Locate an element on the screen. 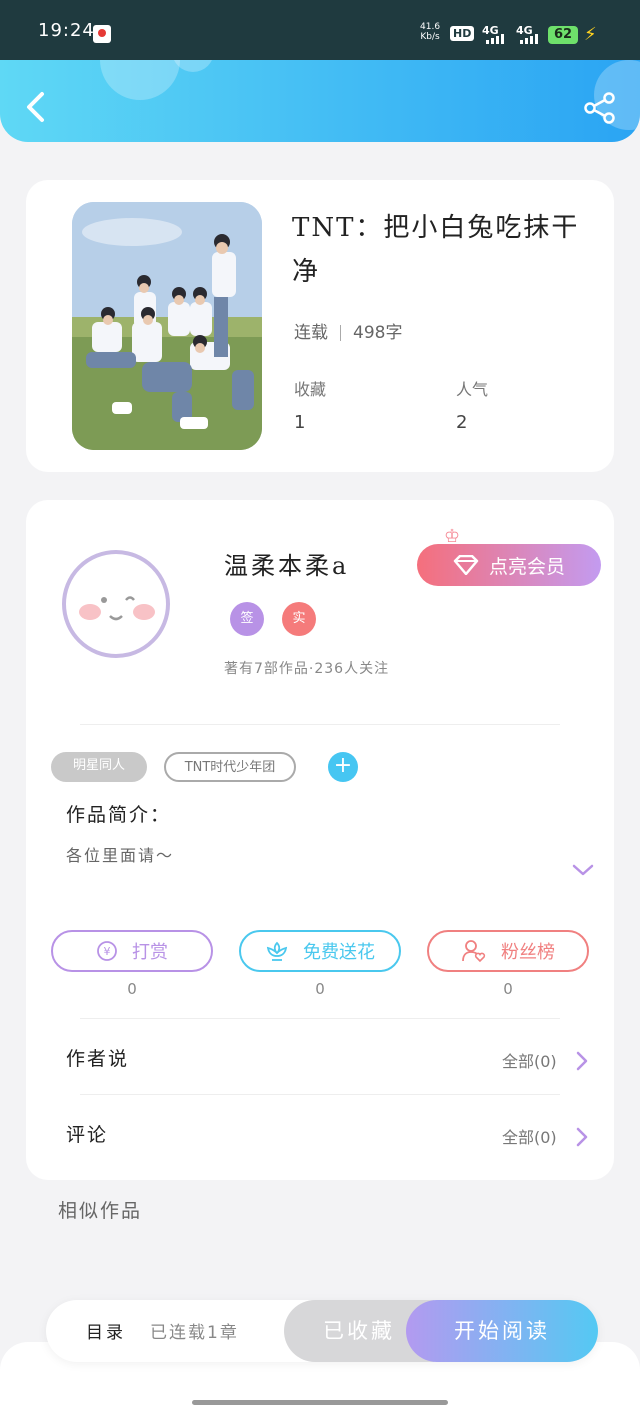 The image size is (640, 1408). tag-chip: 明星同人 is located at coordinates (99, 767).